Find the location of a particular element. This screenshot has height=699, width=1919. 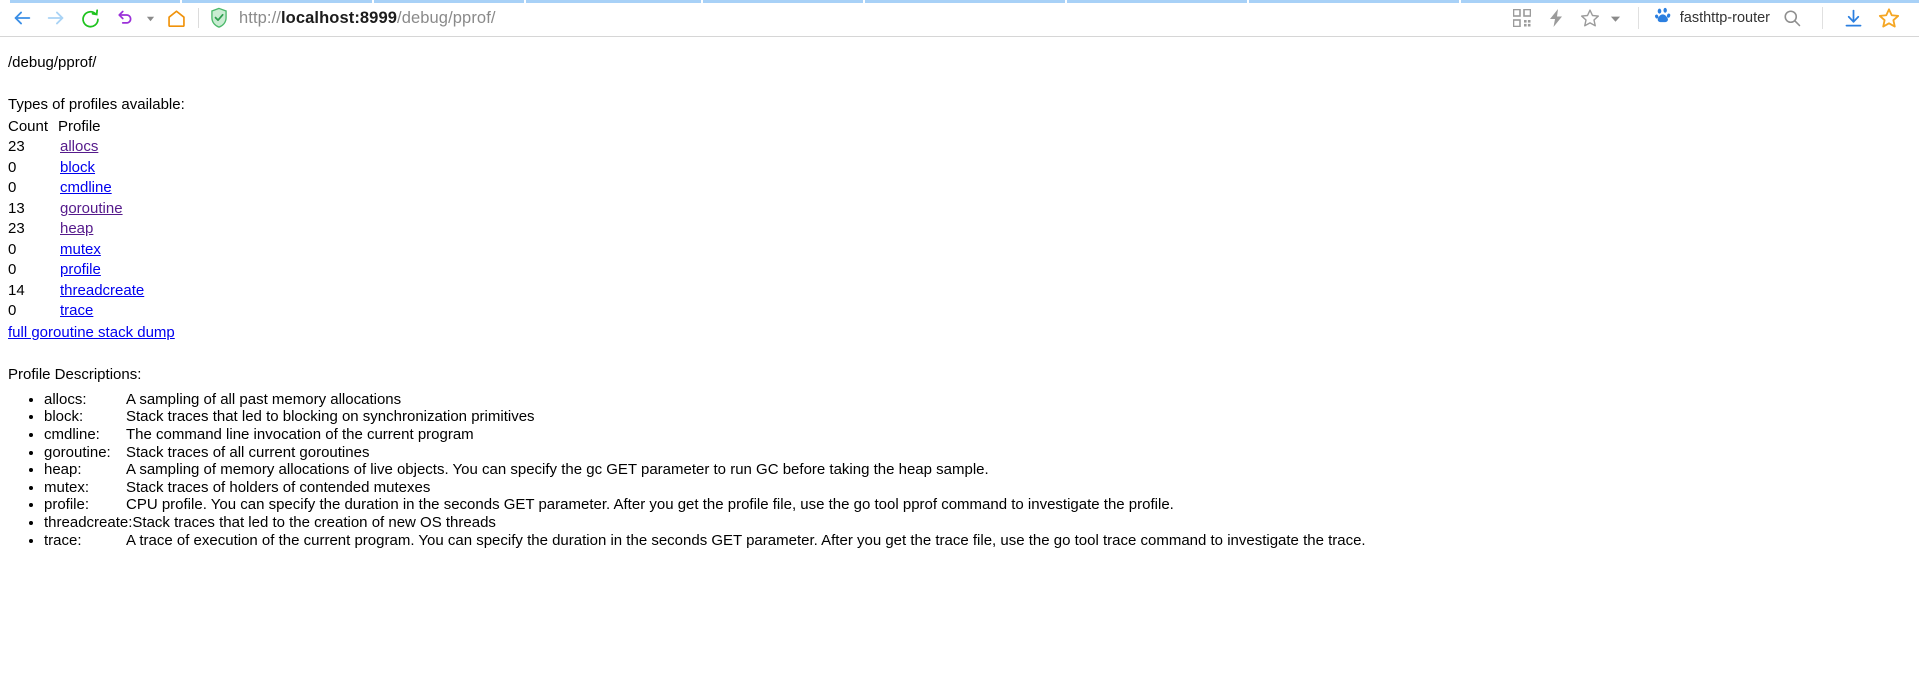

right-actions-divider is located at coordinates (1822, 18).